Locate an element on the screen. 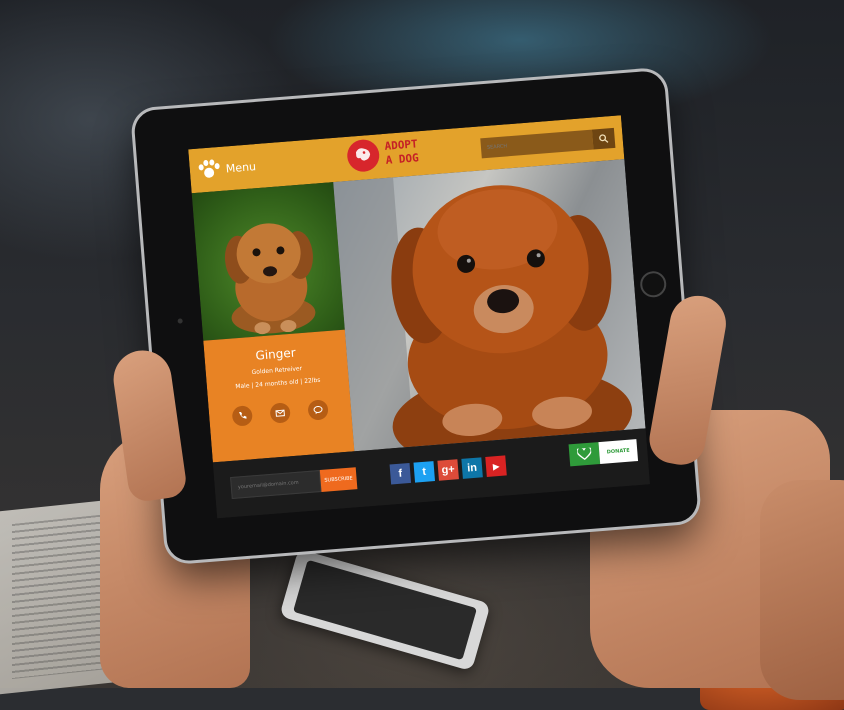 This screenshot has height=710, width=844. search-input is located at coordinates (537, 144).